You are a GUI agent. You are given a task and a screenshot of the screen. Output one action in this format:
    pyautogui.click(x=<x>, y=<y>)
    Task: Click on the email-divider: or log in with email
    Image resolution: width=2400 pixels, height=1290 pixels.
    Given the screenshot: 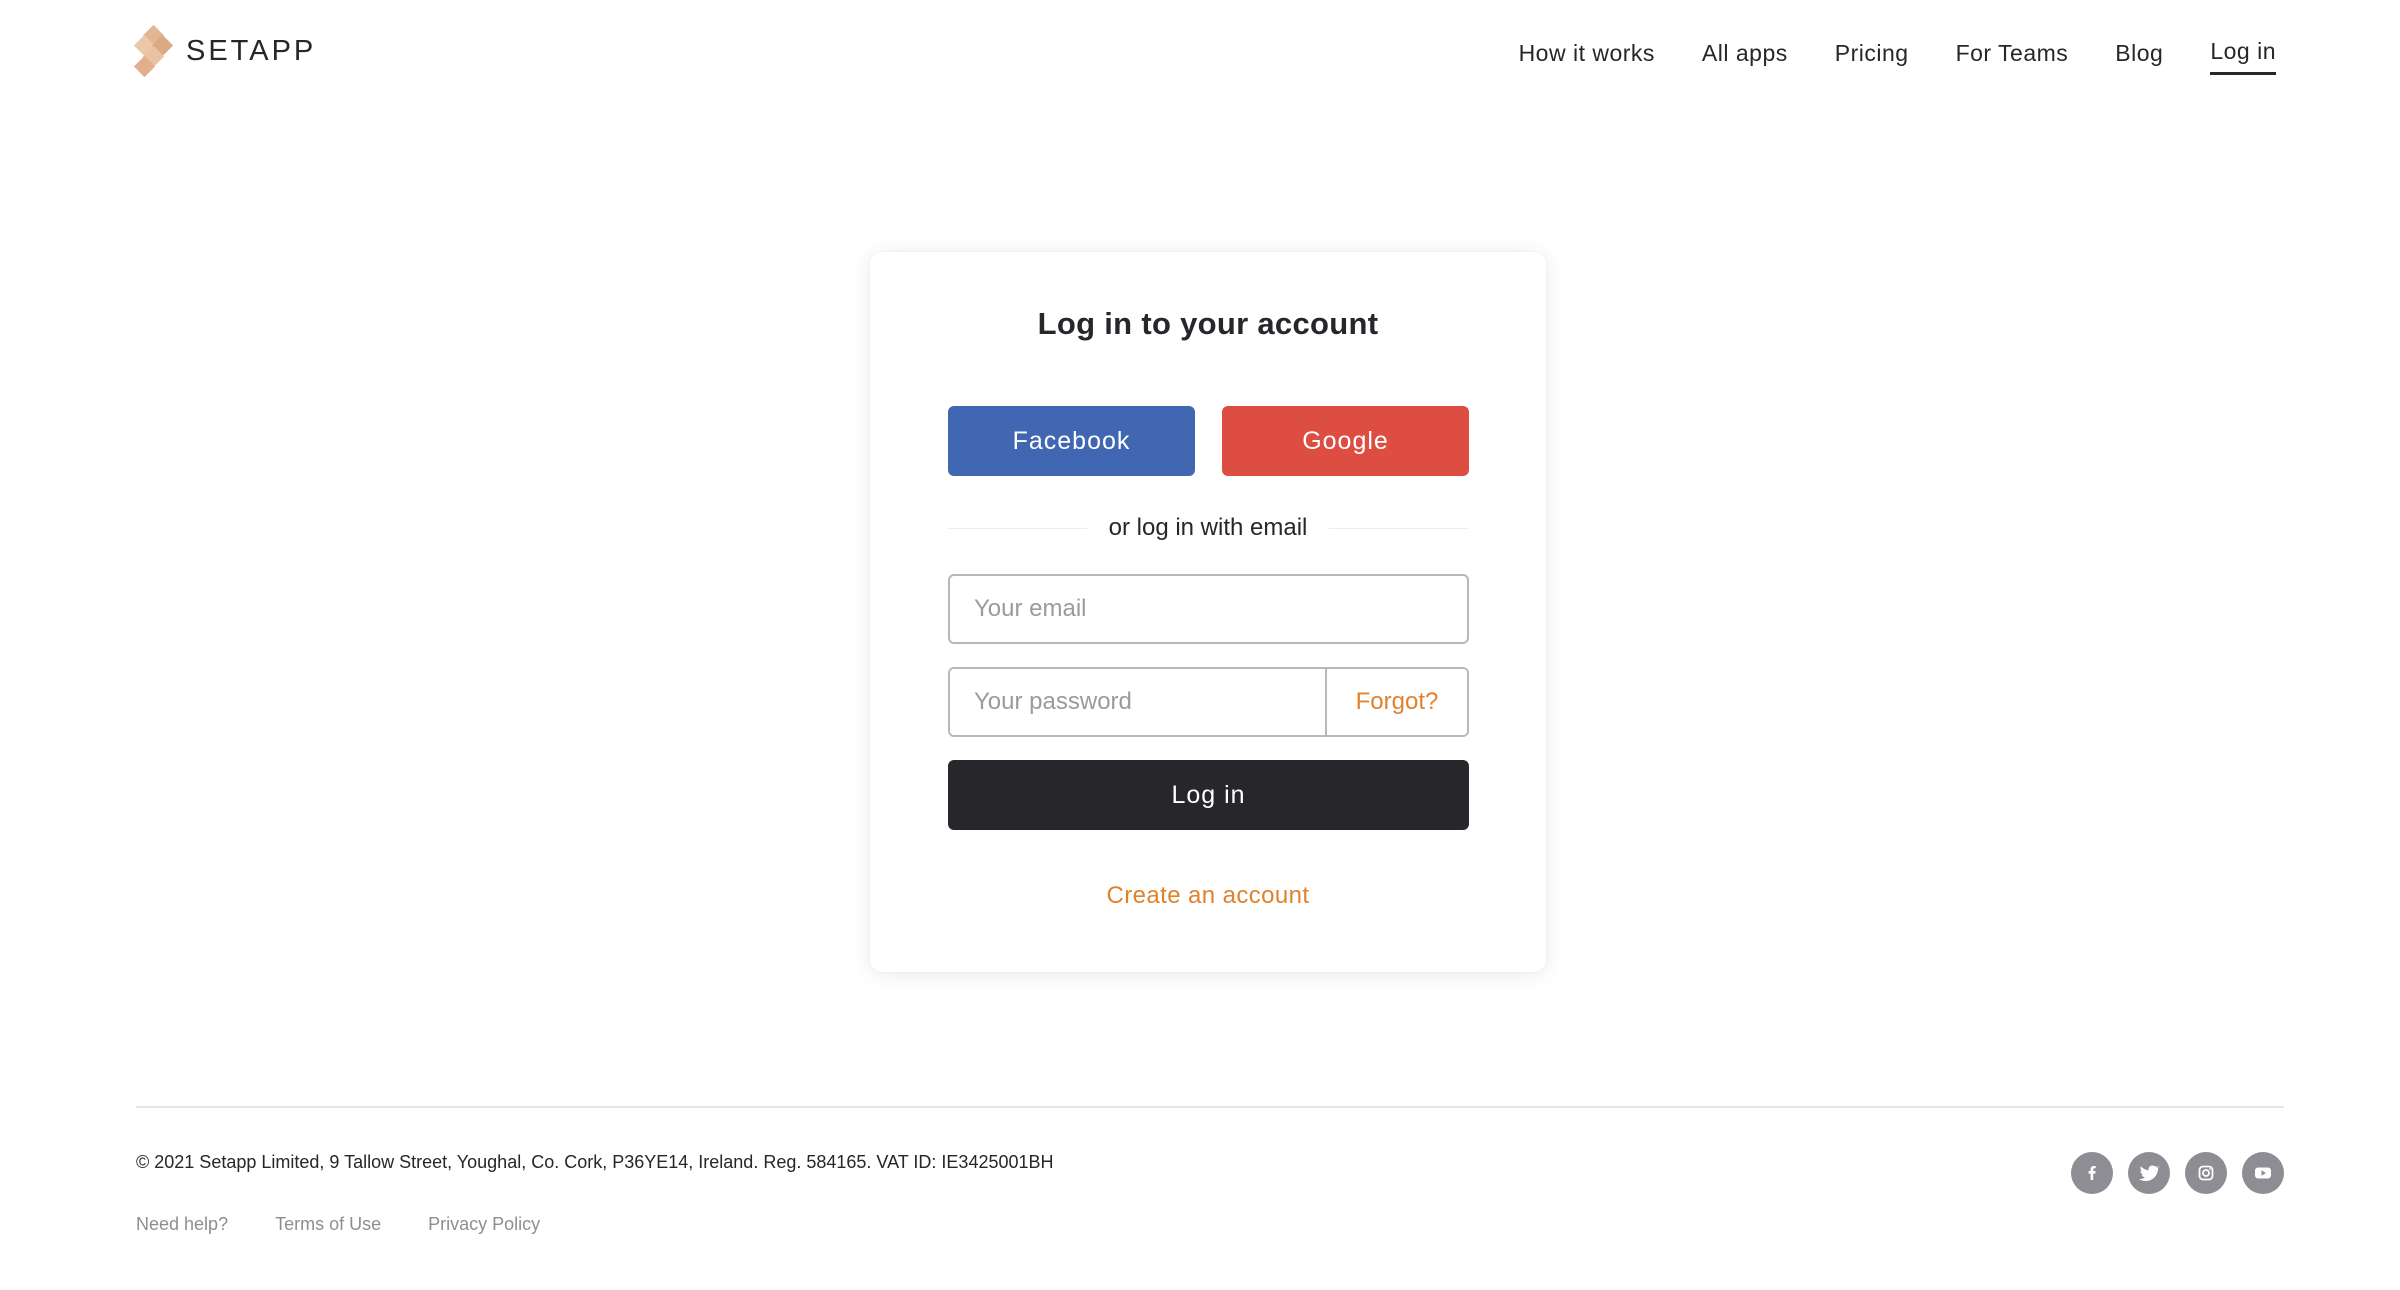 What is the action you would take?
    pyautogui.click(x=1208, y=528)
    